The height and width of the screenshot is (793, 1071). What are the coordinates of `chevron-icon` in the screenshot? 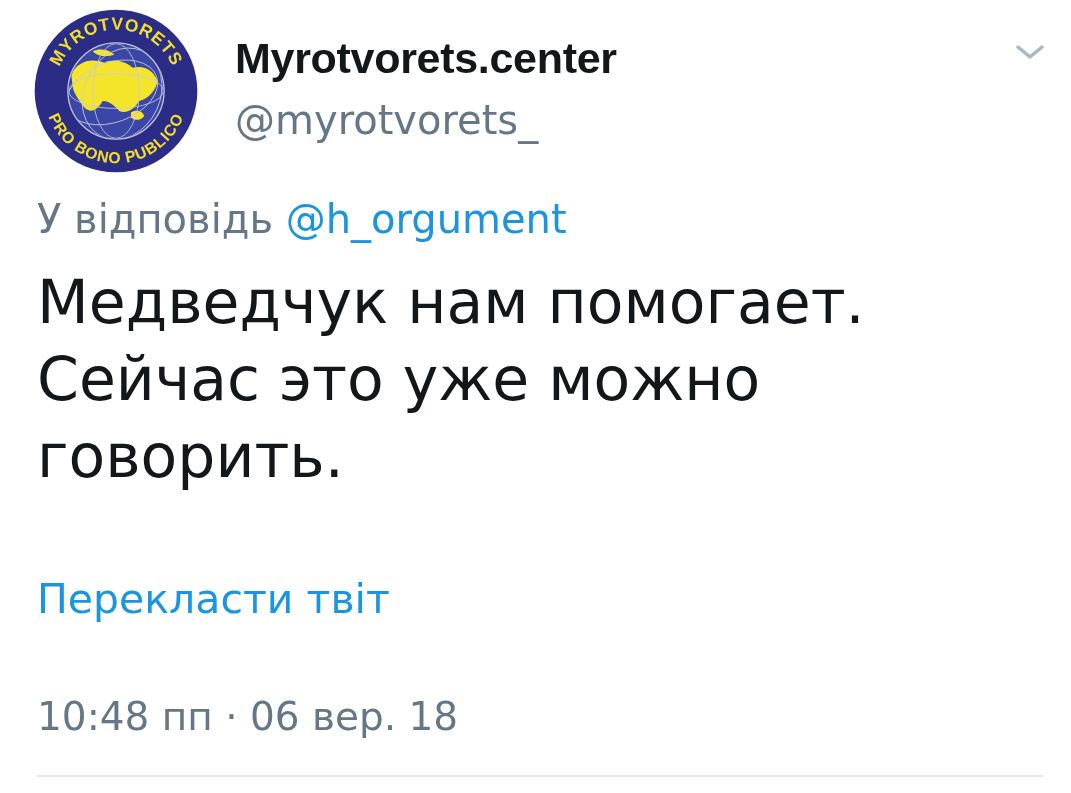 It's located at (1030, 52).